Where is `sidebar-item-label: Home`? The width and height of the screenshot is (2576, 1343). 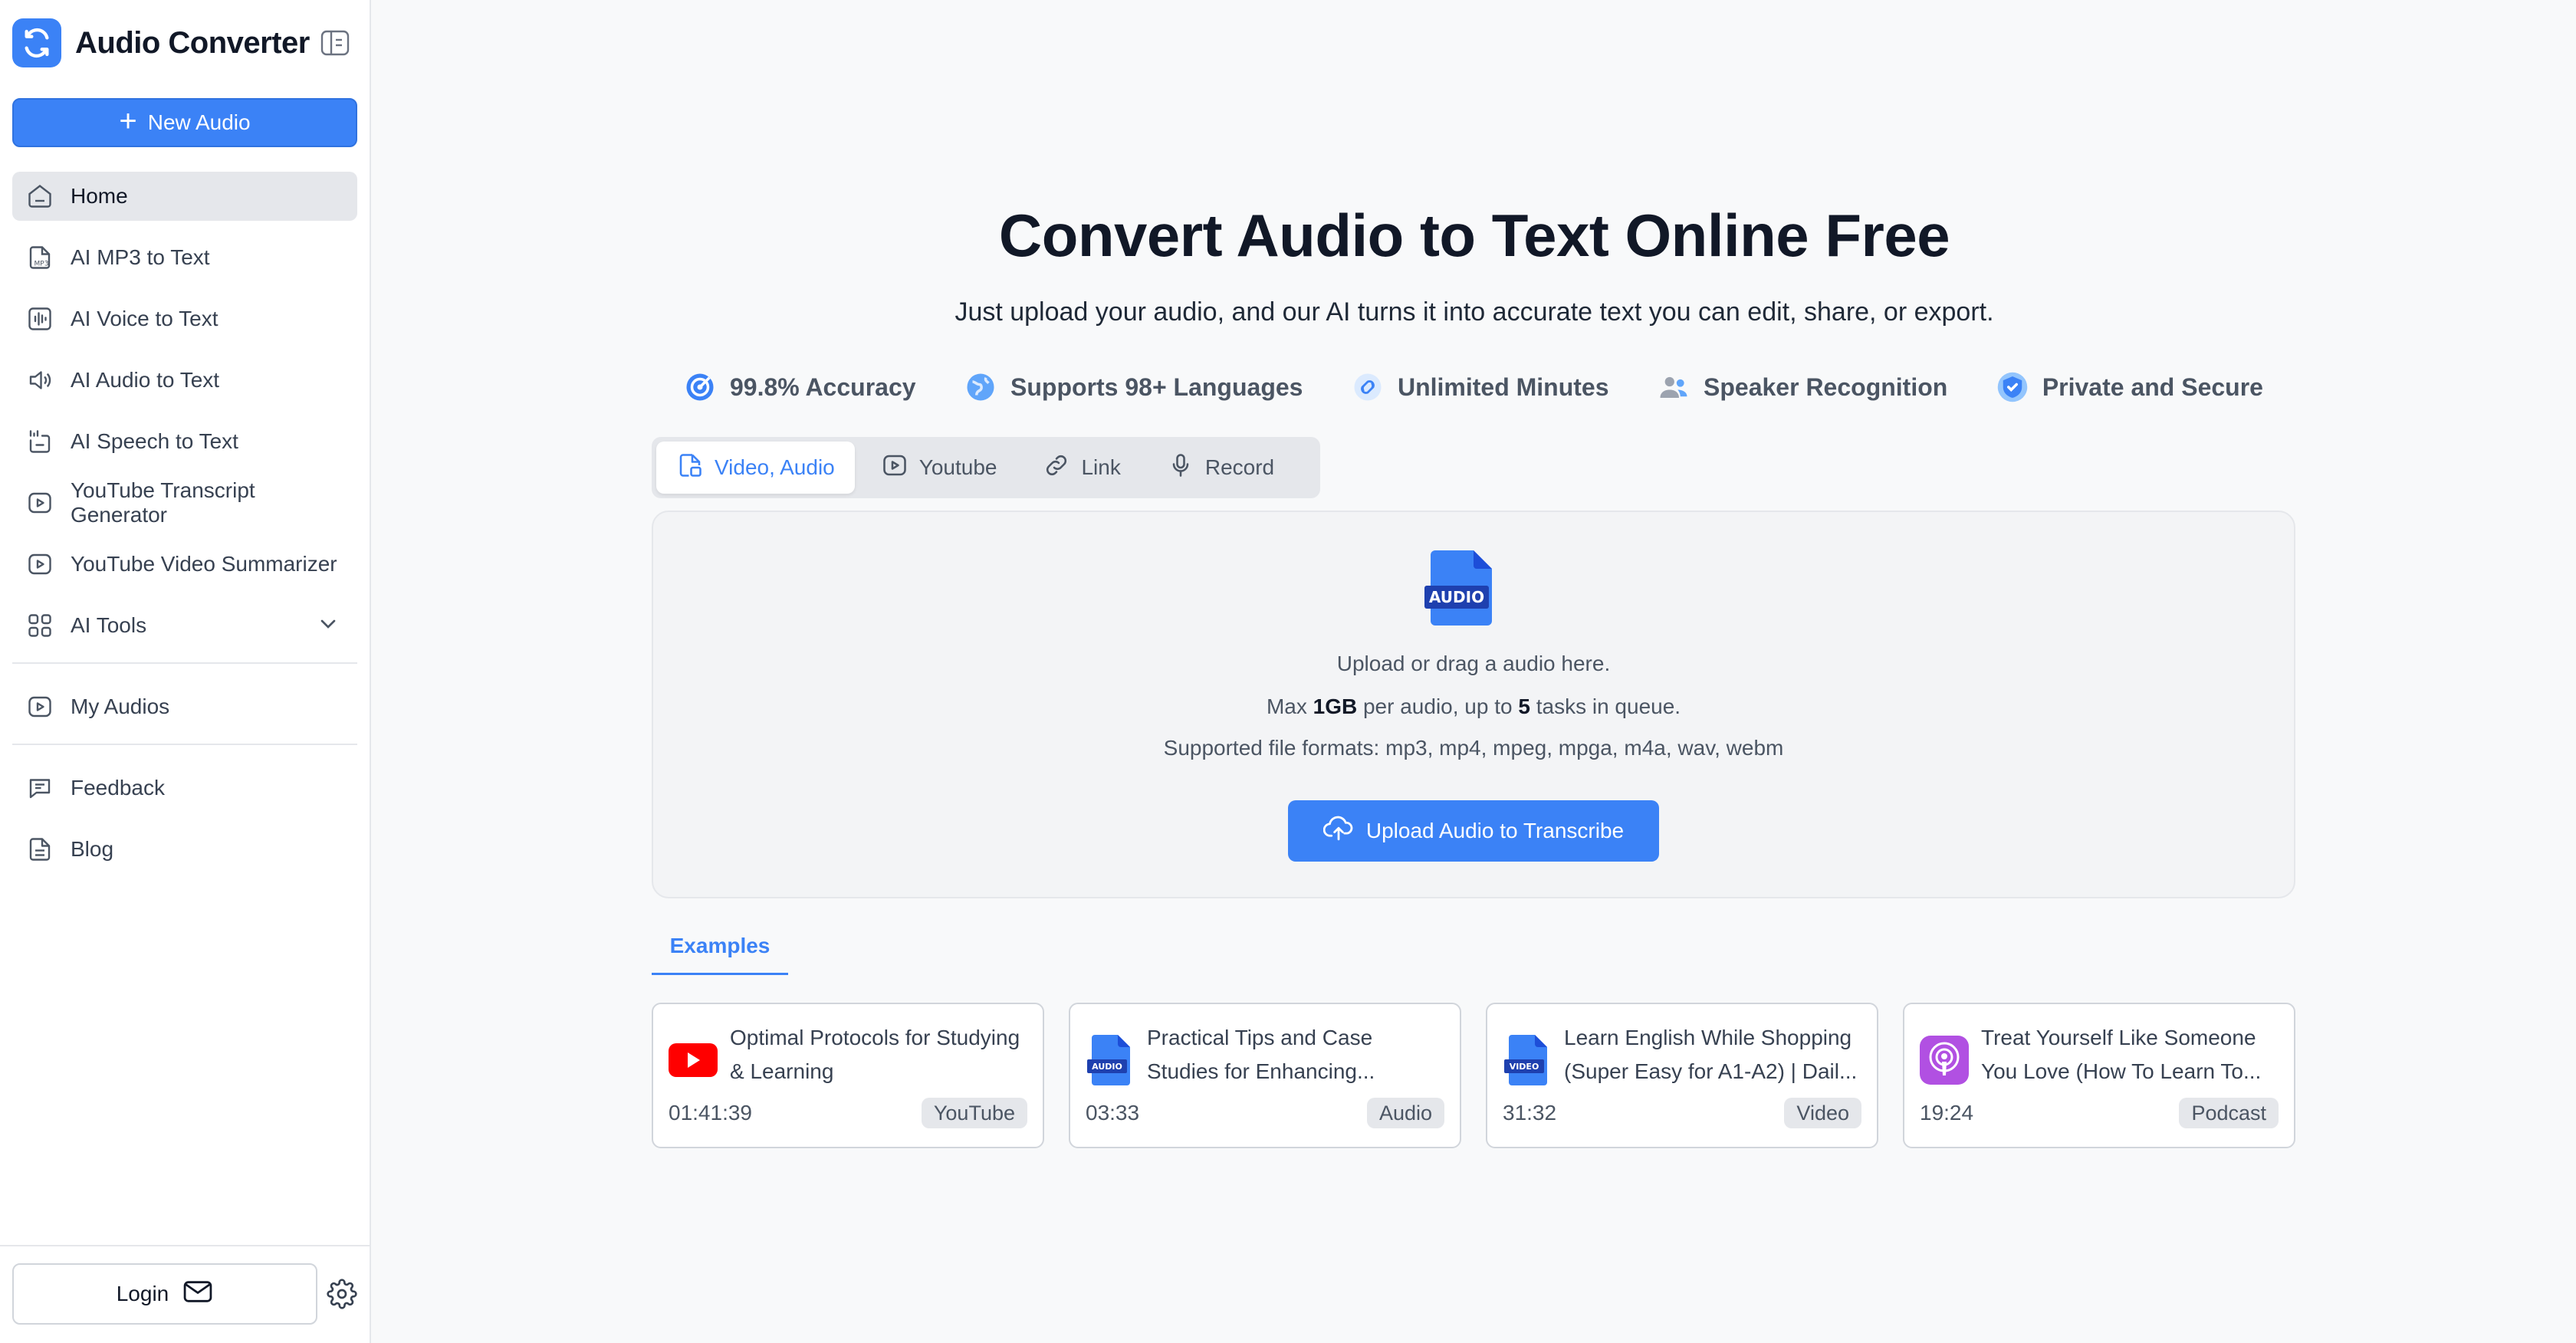
sidebar-item-label: Home is located at coordinates (100, 196).